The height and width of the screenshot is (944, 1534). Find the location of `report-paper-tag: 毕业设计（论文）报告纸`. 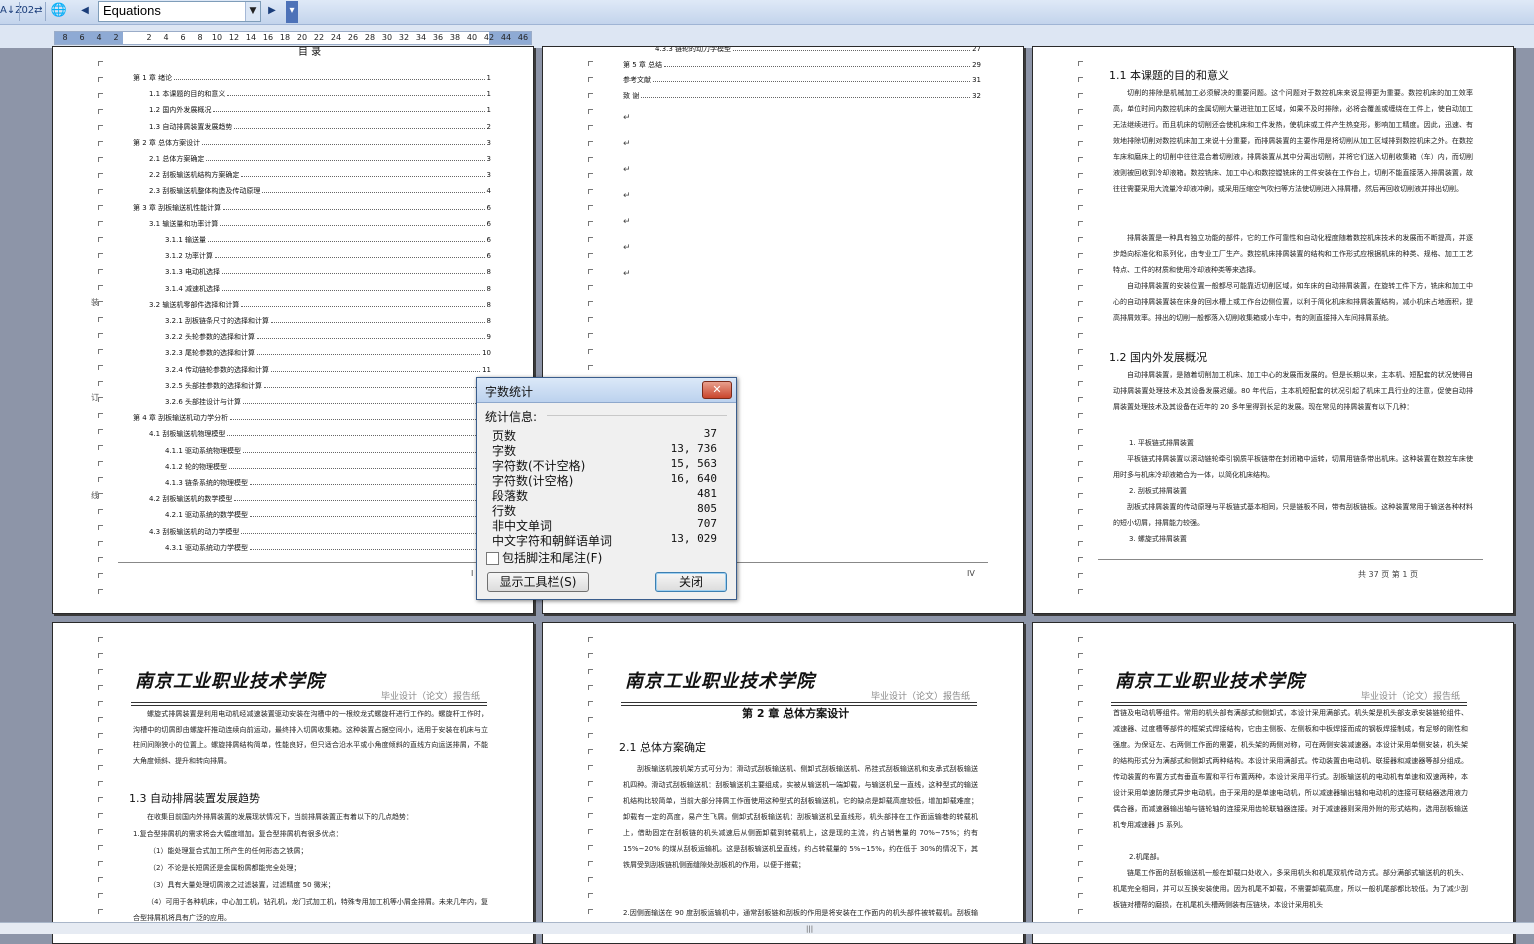

report-paper-tag: 毕业设计（论文）报告纸 is located at coordinates (921, 697).